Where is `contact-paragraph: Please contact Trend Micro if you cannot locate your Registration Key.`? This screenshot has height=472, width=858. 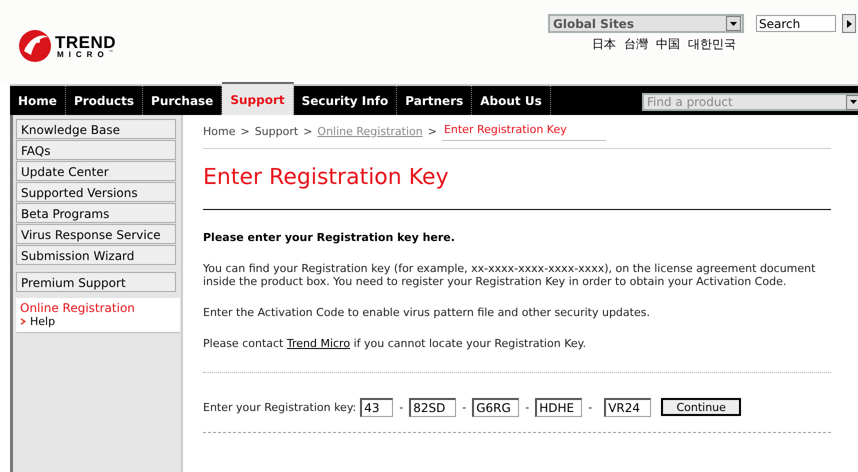
contact-paragraph: Please contact Trend Micro if you cannot locate your Registration Key. is located at coordinates (395, 343).